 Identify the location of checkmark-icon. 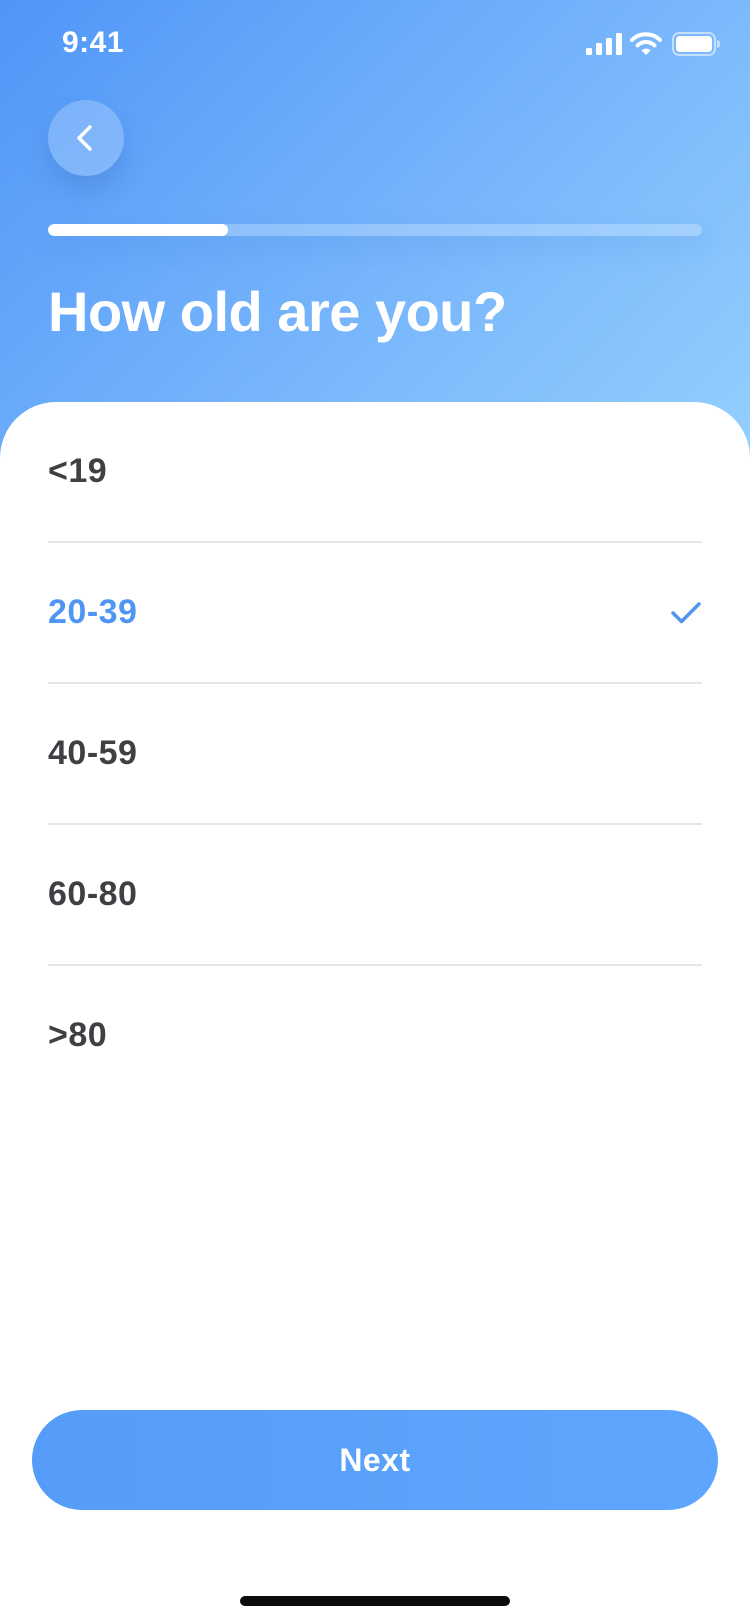
(686, 612).